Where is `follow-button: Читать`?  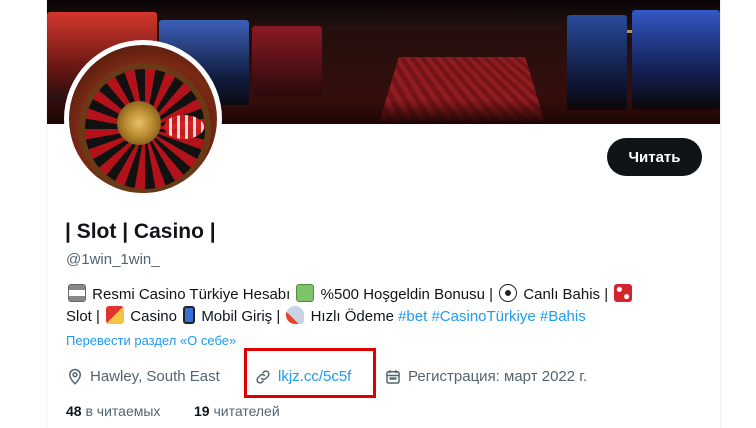 follow-button: Читать is located at coordinates (654, 157).